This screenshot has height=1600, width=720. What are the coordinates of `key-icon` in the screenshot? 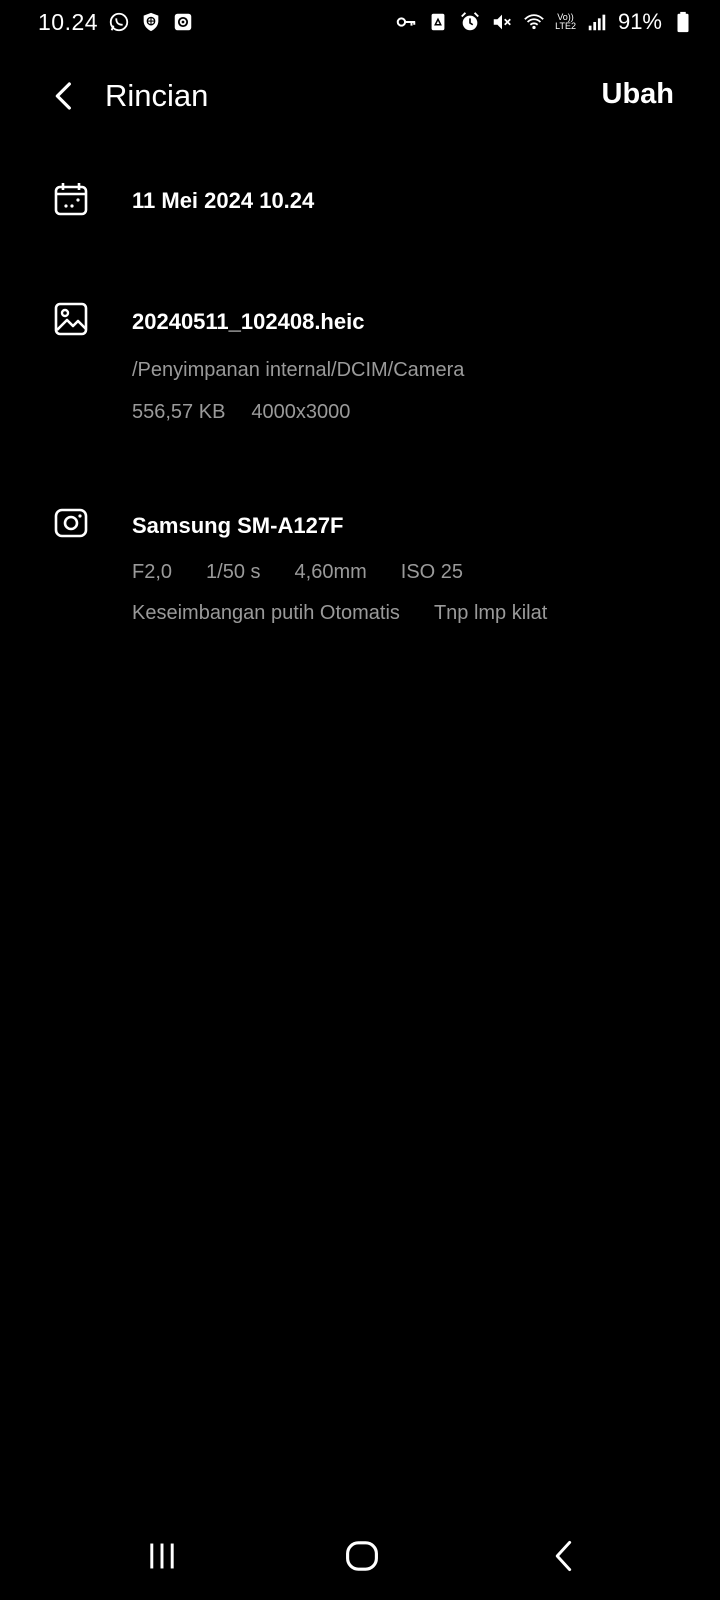 It's located at (406, 22).